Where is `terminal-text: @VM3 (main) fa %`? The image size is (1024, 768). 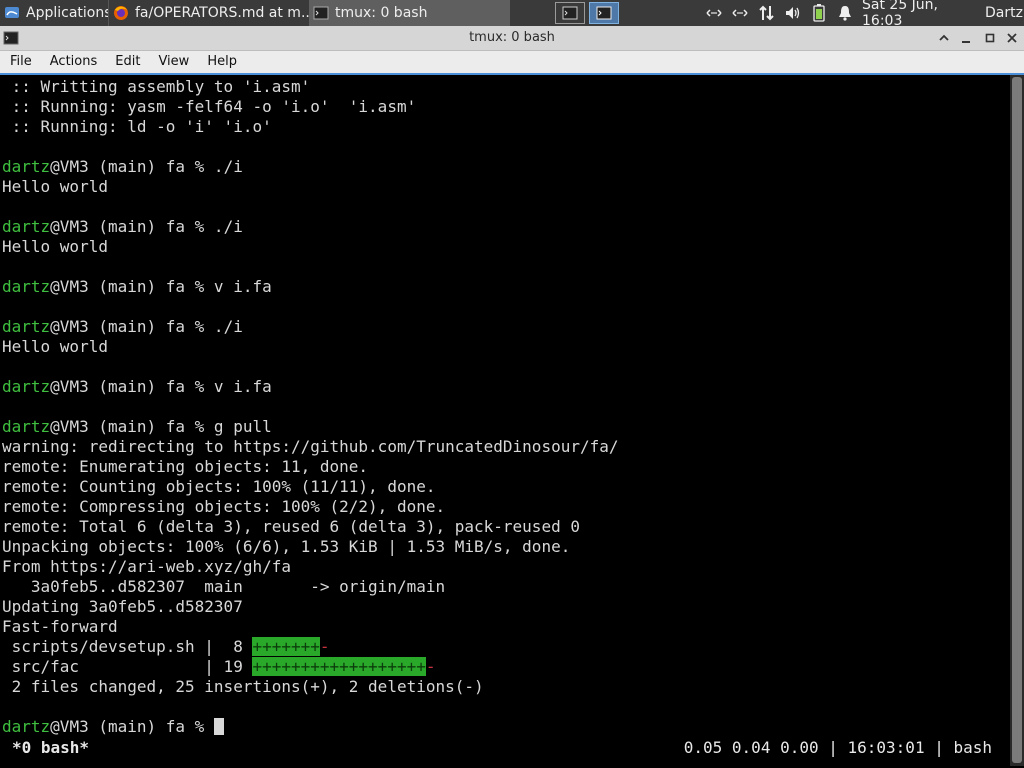 terminal-text: @VM3 (main) fa % is located at coordinates (132, 726).